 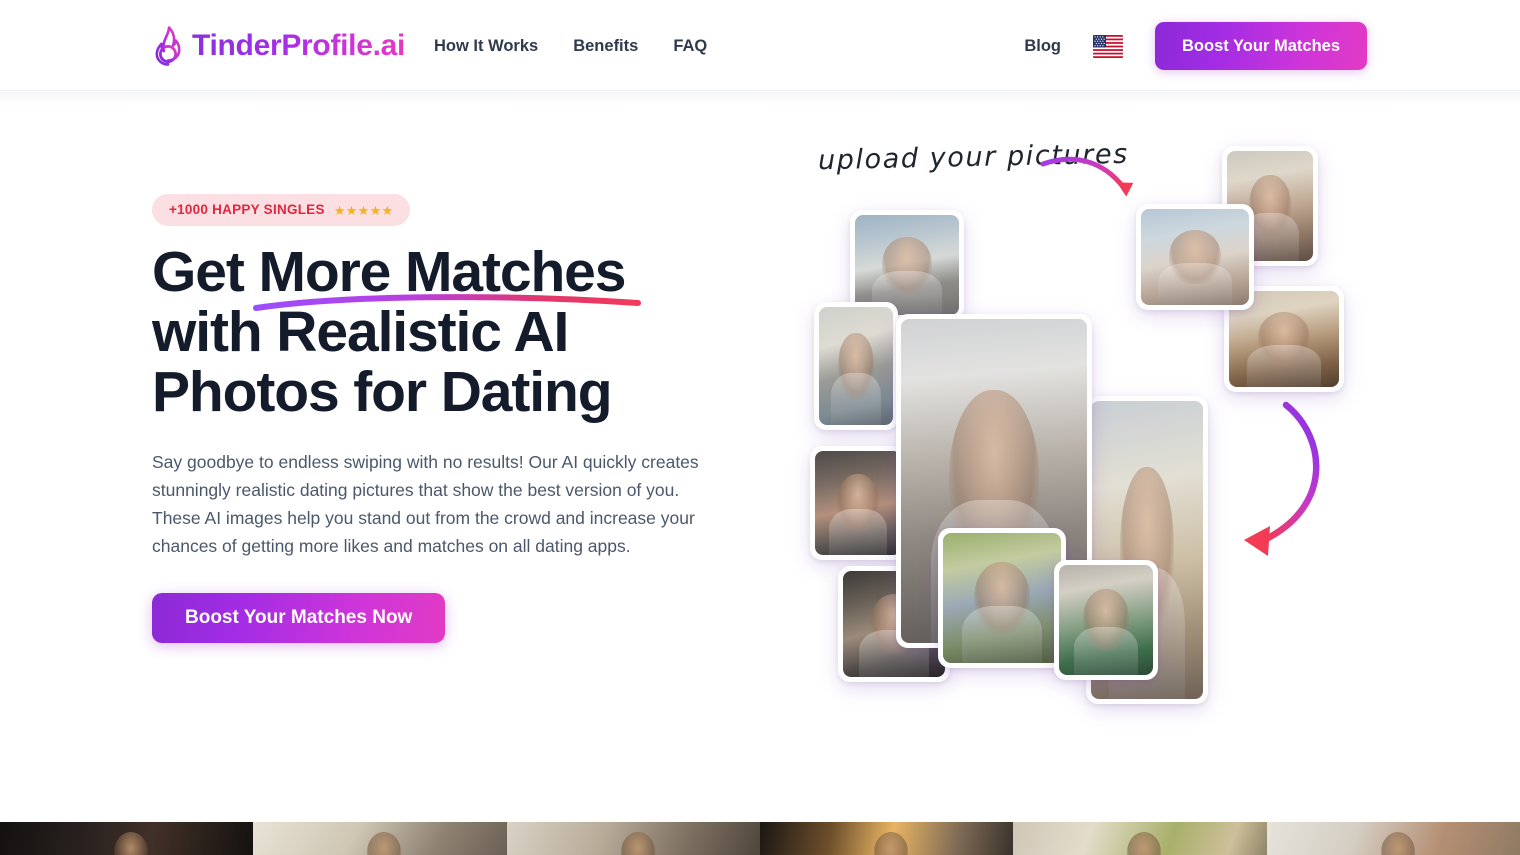 What do you see at coordinates (299, 618) in the screenshot?
I see `hero-boost-matches-button: Boost Your Matches Now` at bounding box center [299, 618].